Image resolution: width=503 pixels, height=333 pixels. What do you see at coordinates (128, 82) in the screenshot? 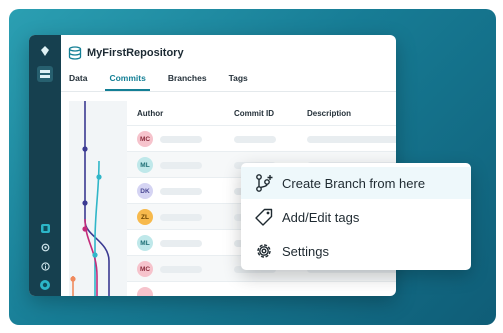
I see `tab-commits: Commits` at bounding box center [128, 82].